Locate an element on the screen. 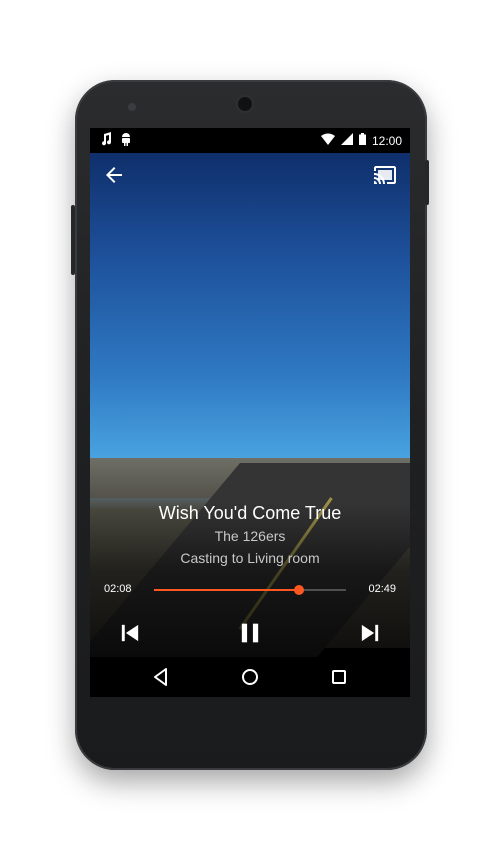 The height and width of the screenshot is (845, 500). battery-icon is located at coordinates (362, 140).